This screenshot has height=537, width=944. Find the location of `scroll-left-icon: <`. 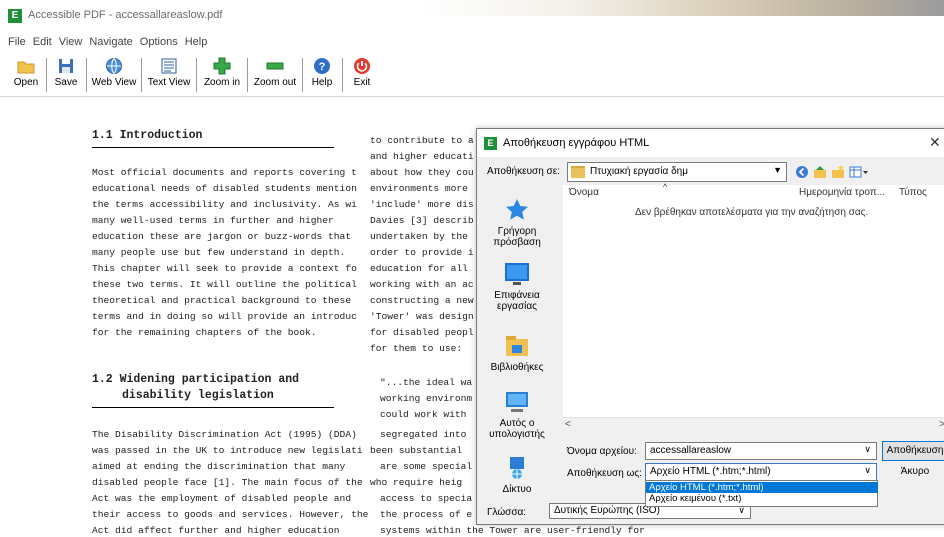

scroll-left-icon: < is located at coordinates (568, 424).